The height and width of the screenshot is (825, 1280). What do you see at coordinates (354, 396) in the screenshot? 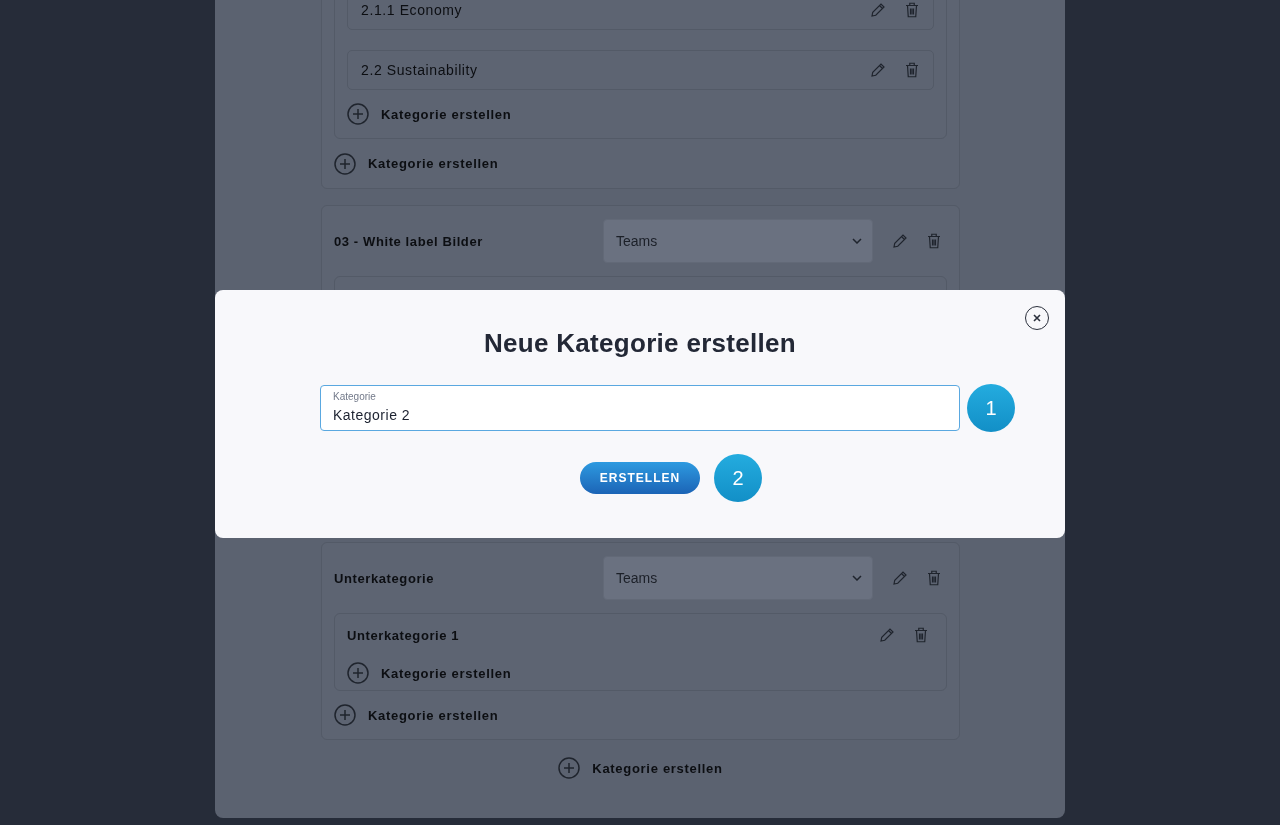
I see `field-label: Kategorie` at bounding box center [354, 396].